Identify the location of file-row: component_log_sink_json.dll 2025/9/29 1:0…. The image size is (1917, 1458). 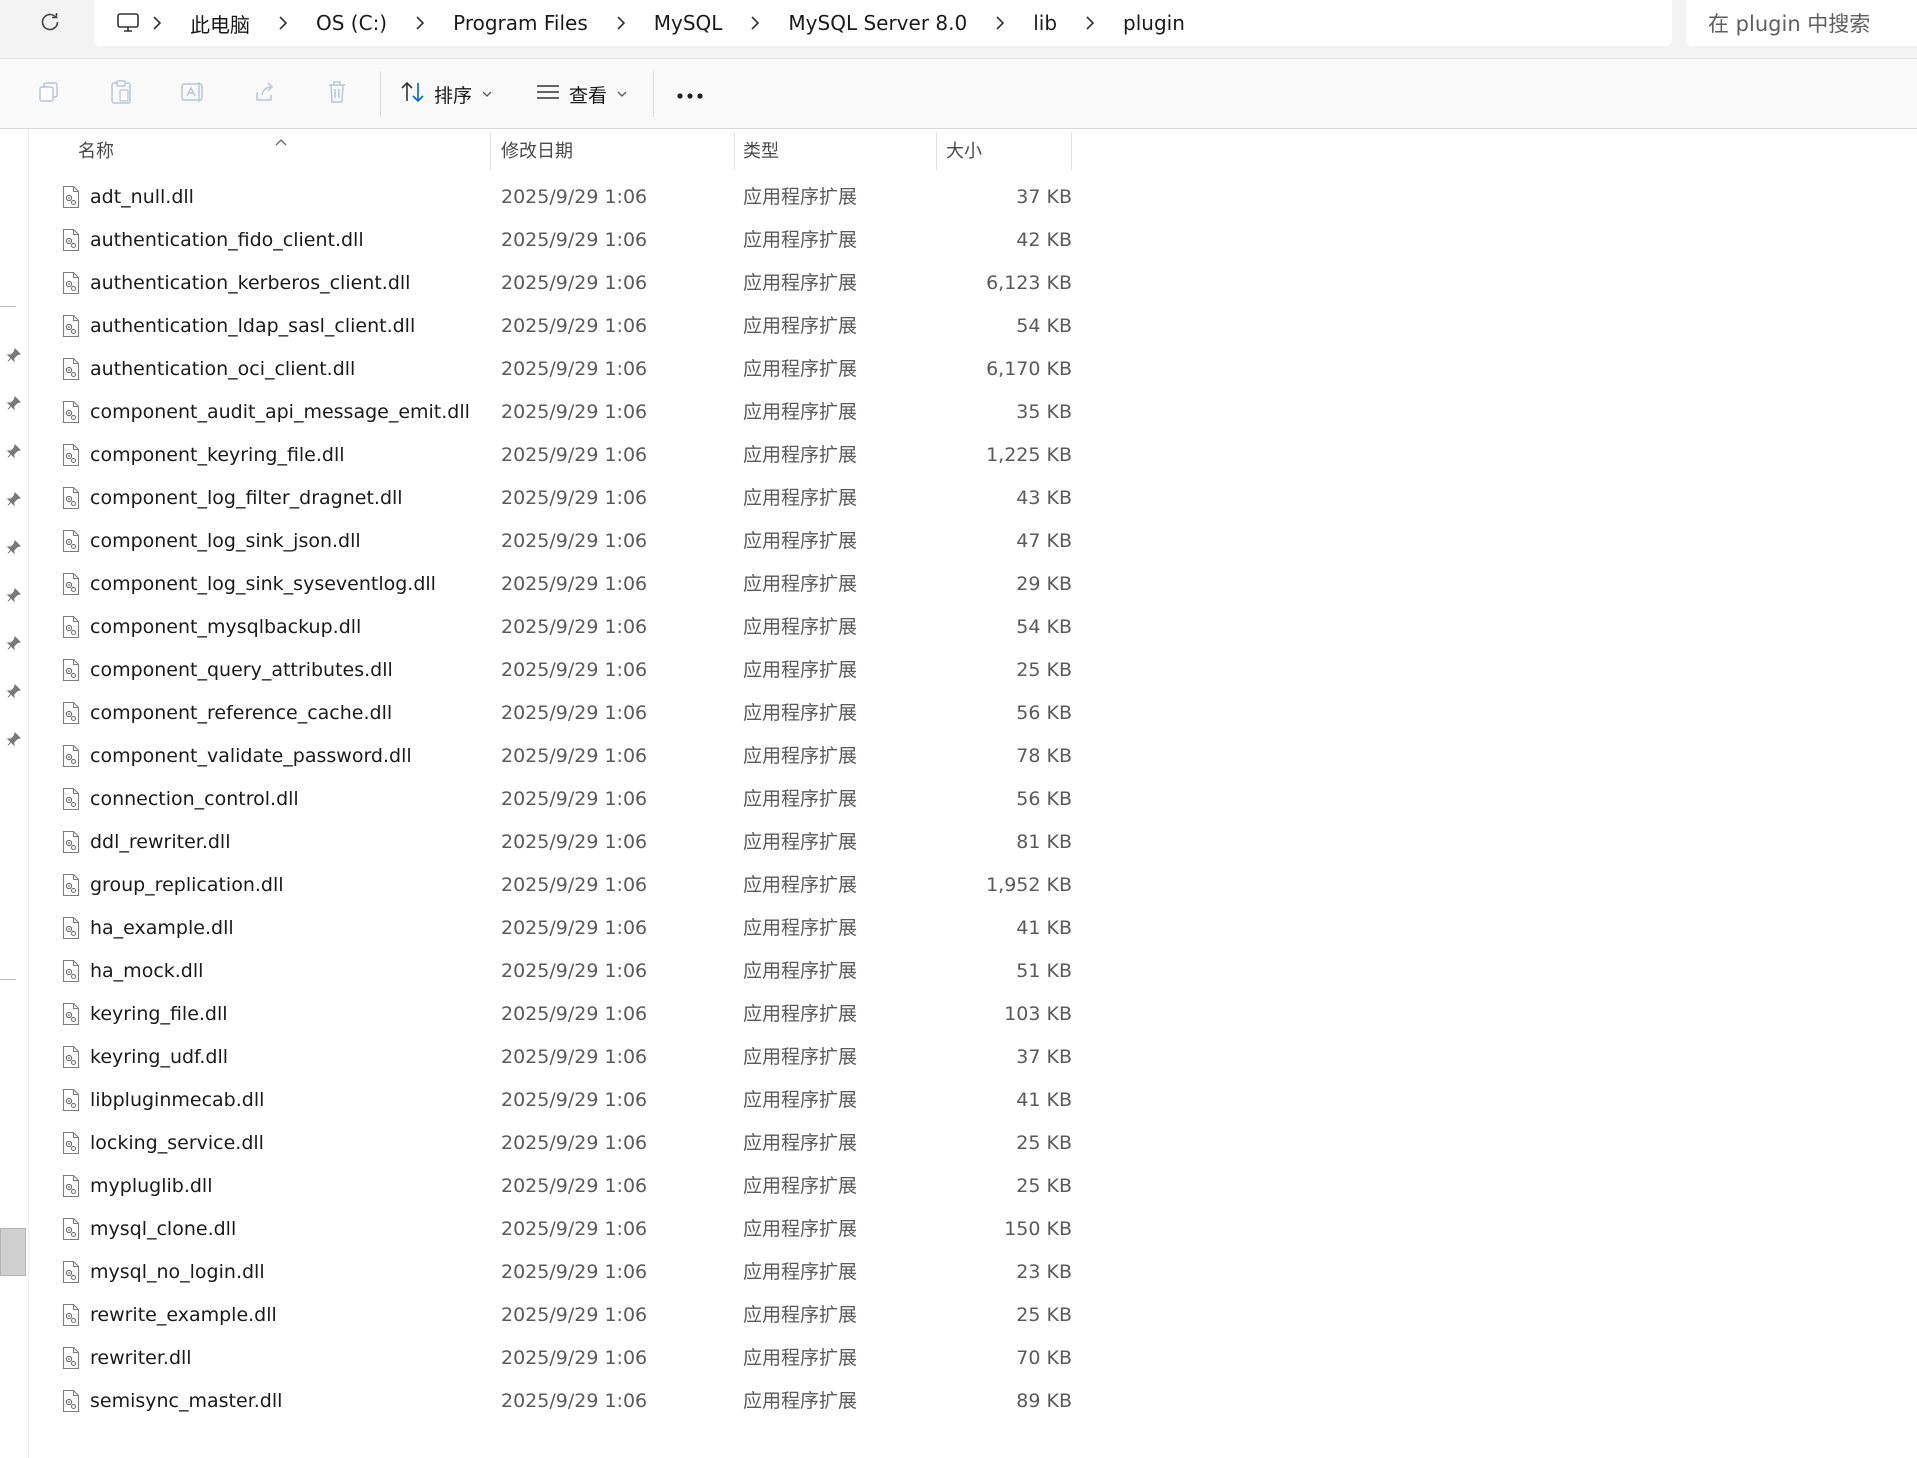
(551, 541).